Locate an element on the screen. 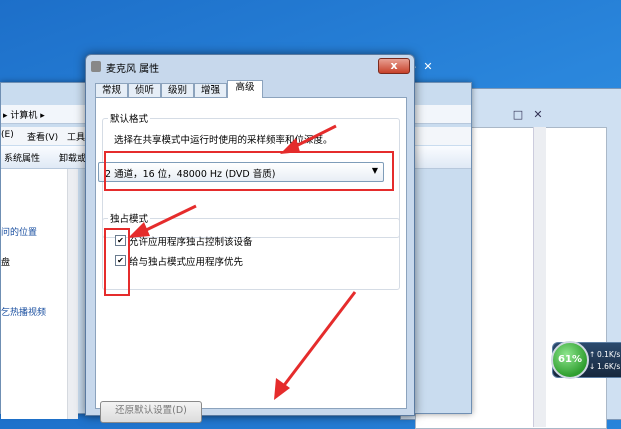 The height and width of the screenshot is (429, 621). network-meter-gadget: 61% ↑ 0.1K/s ↓ 1.6K/s is located at coordinates (586, 360).